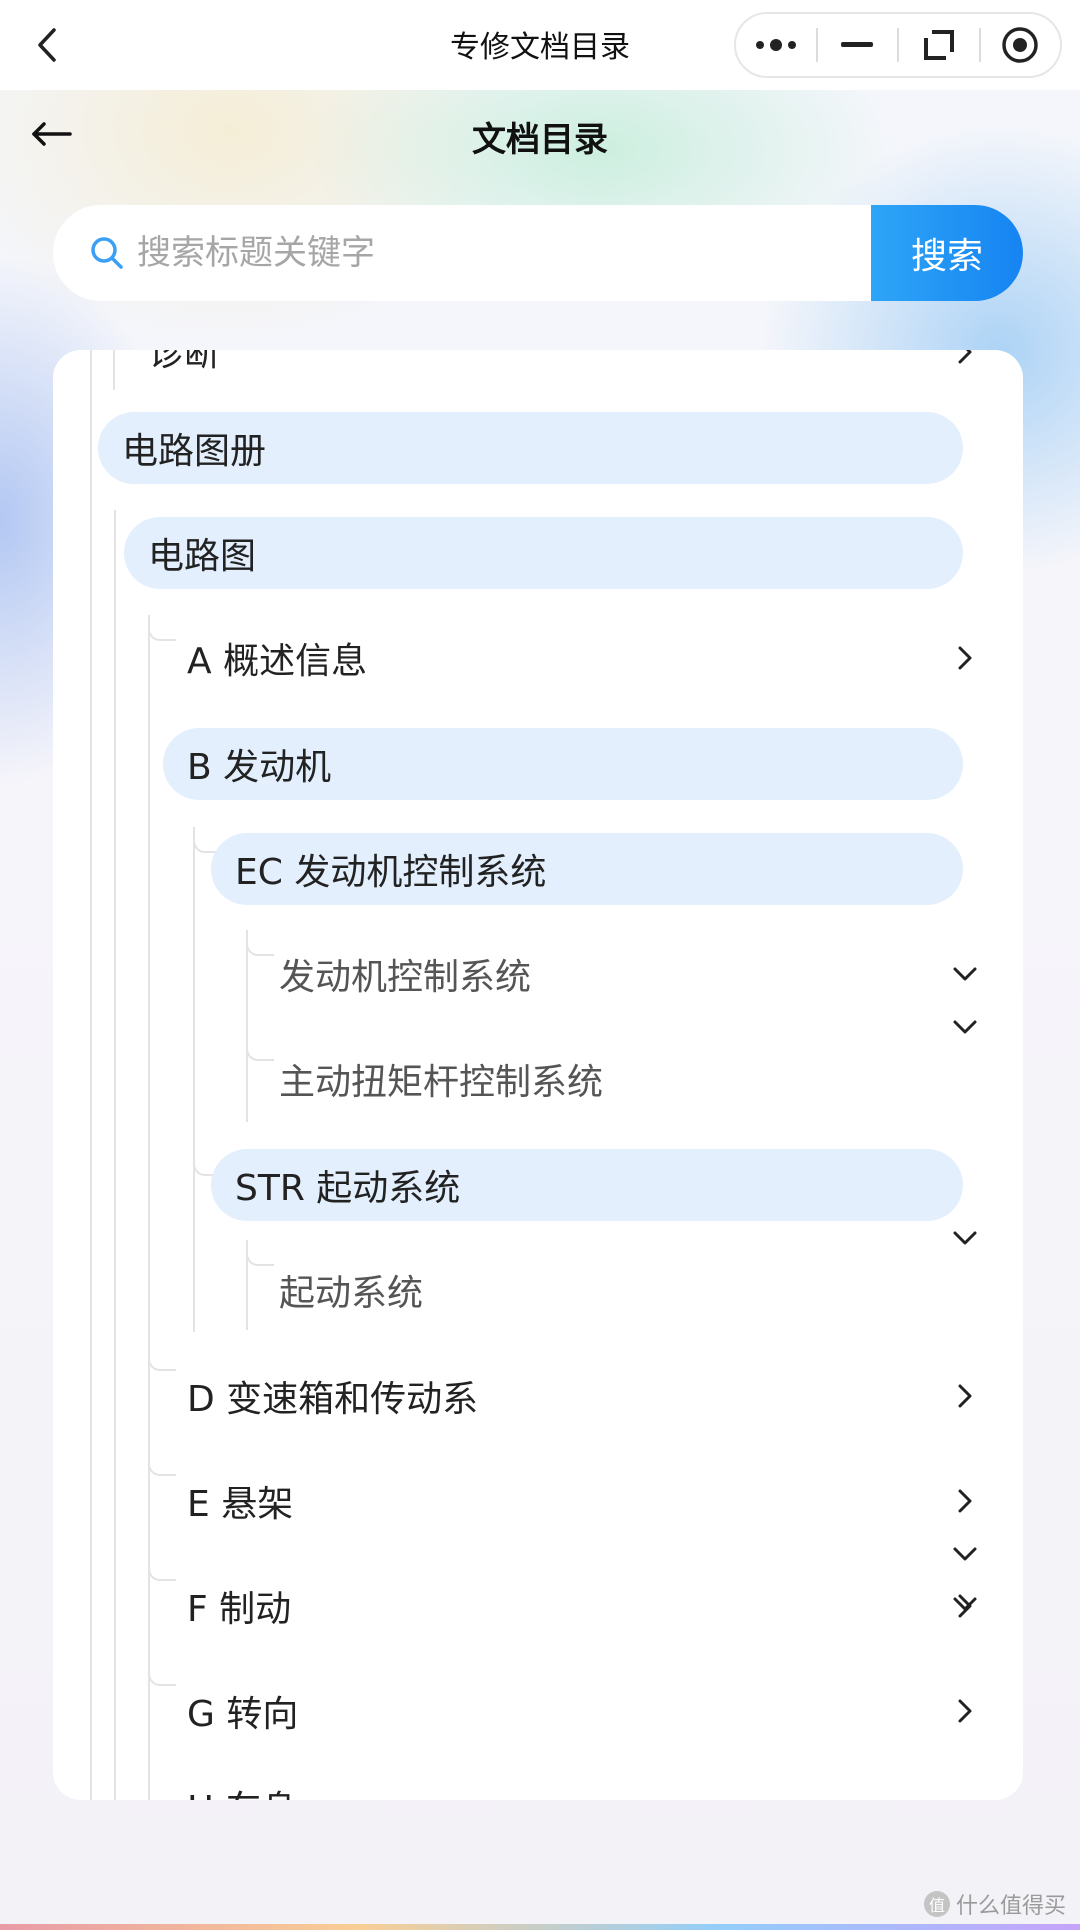 The height and width of the screenshot is (1930, 1080). What do you see at coordinates (242, 1790) in the screenshot?
I see `tree-item-partial: H 车身` at bounding box center [242, 1790].